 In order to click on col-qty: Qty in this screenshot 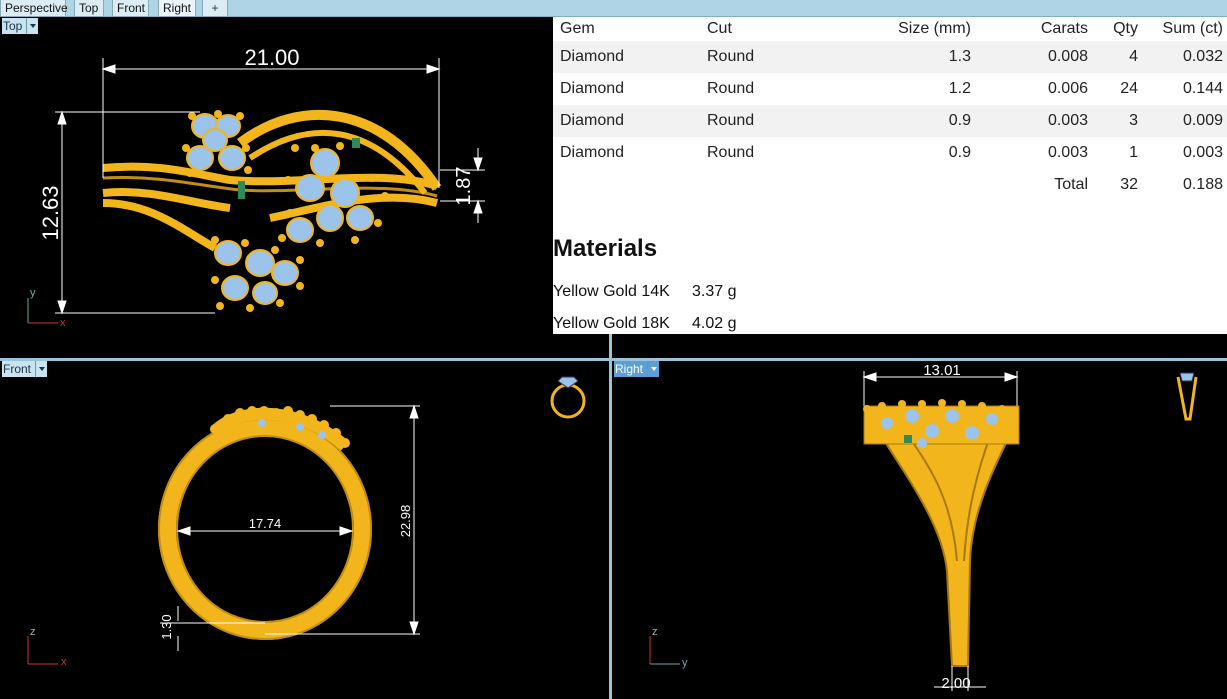, I will do `click(1125, 28)`.